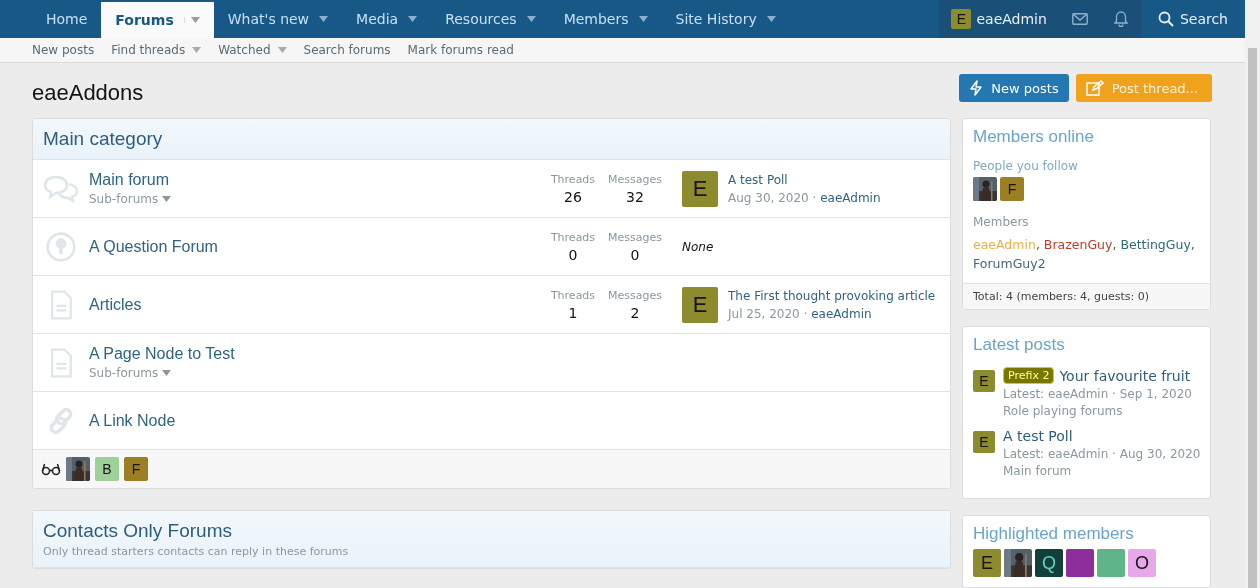  What do you see at coordinates (88, 93) in the screenshot?
I see `page-title: eaeAddons` at bounding box center [88, 93].